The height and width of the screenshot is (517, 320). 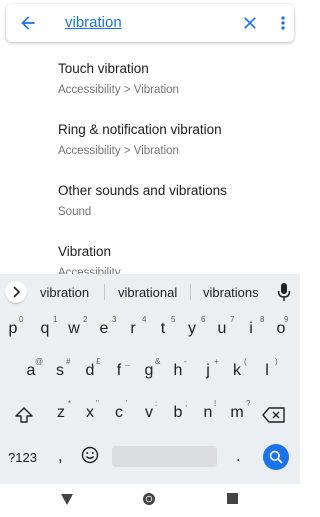 I want to click on expand-suggestions-button, so click(x=16, y=292).